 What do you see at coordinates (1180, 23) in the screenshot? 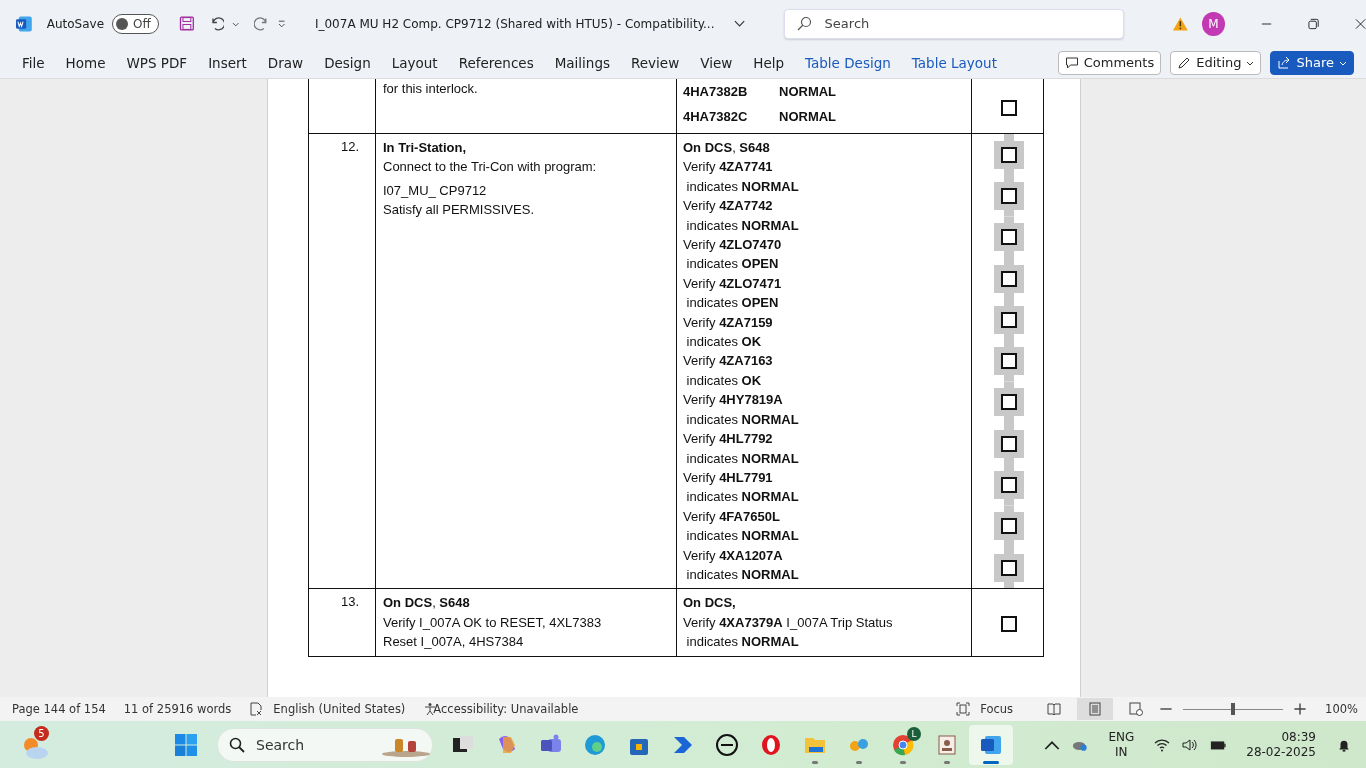
I see `warning-icon` at bounding box center [1180, 23].